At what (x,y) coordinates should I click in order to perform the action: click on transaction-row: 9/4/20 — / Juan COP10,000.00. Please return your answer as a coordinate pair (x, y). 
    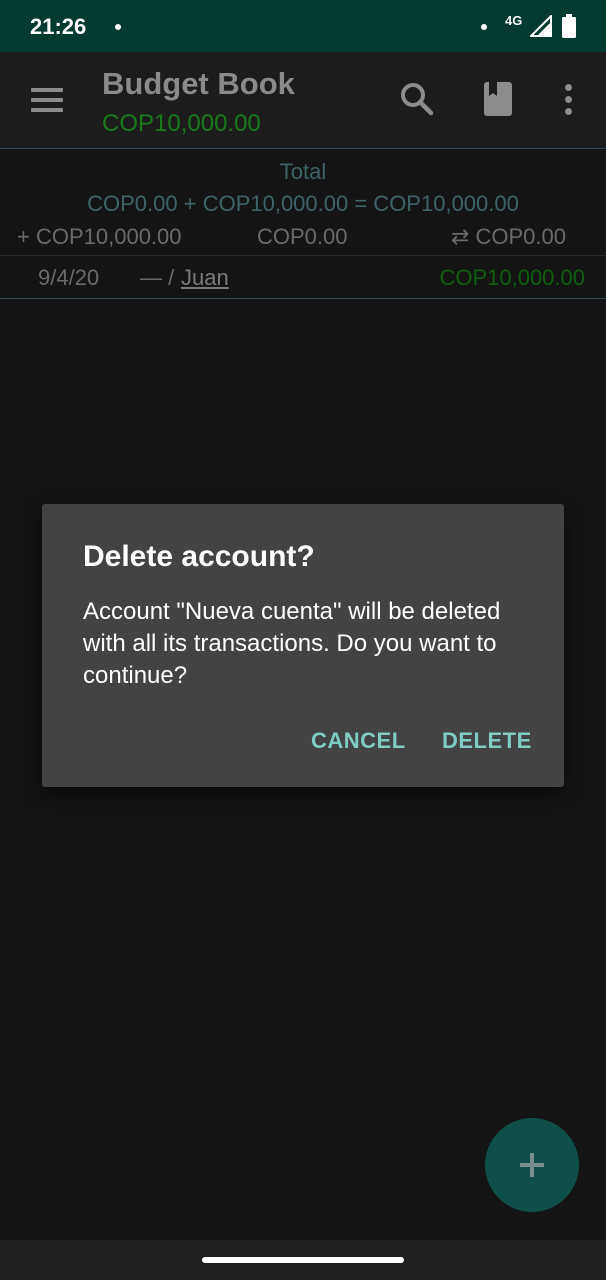
    Looking at the image, I should click on (303, 277).